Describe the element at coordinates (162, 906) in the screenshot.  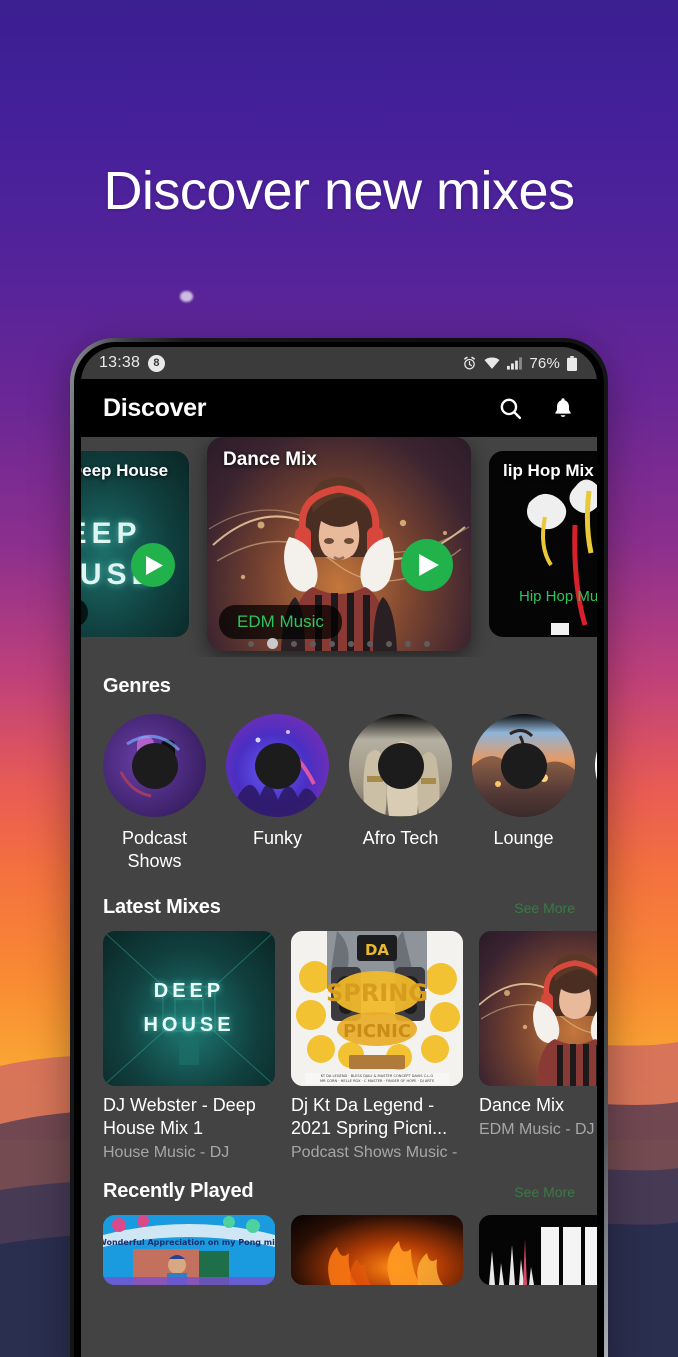
I see `latest-mixes-title: Latest Mixes` at that location.